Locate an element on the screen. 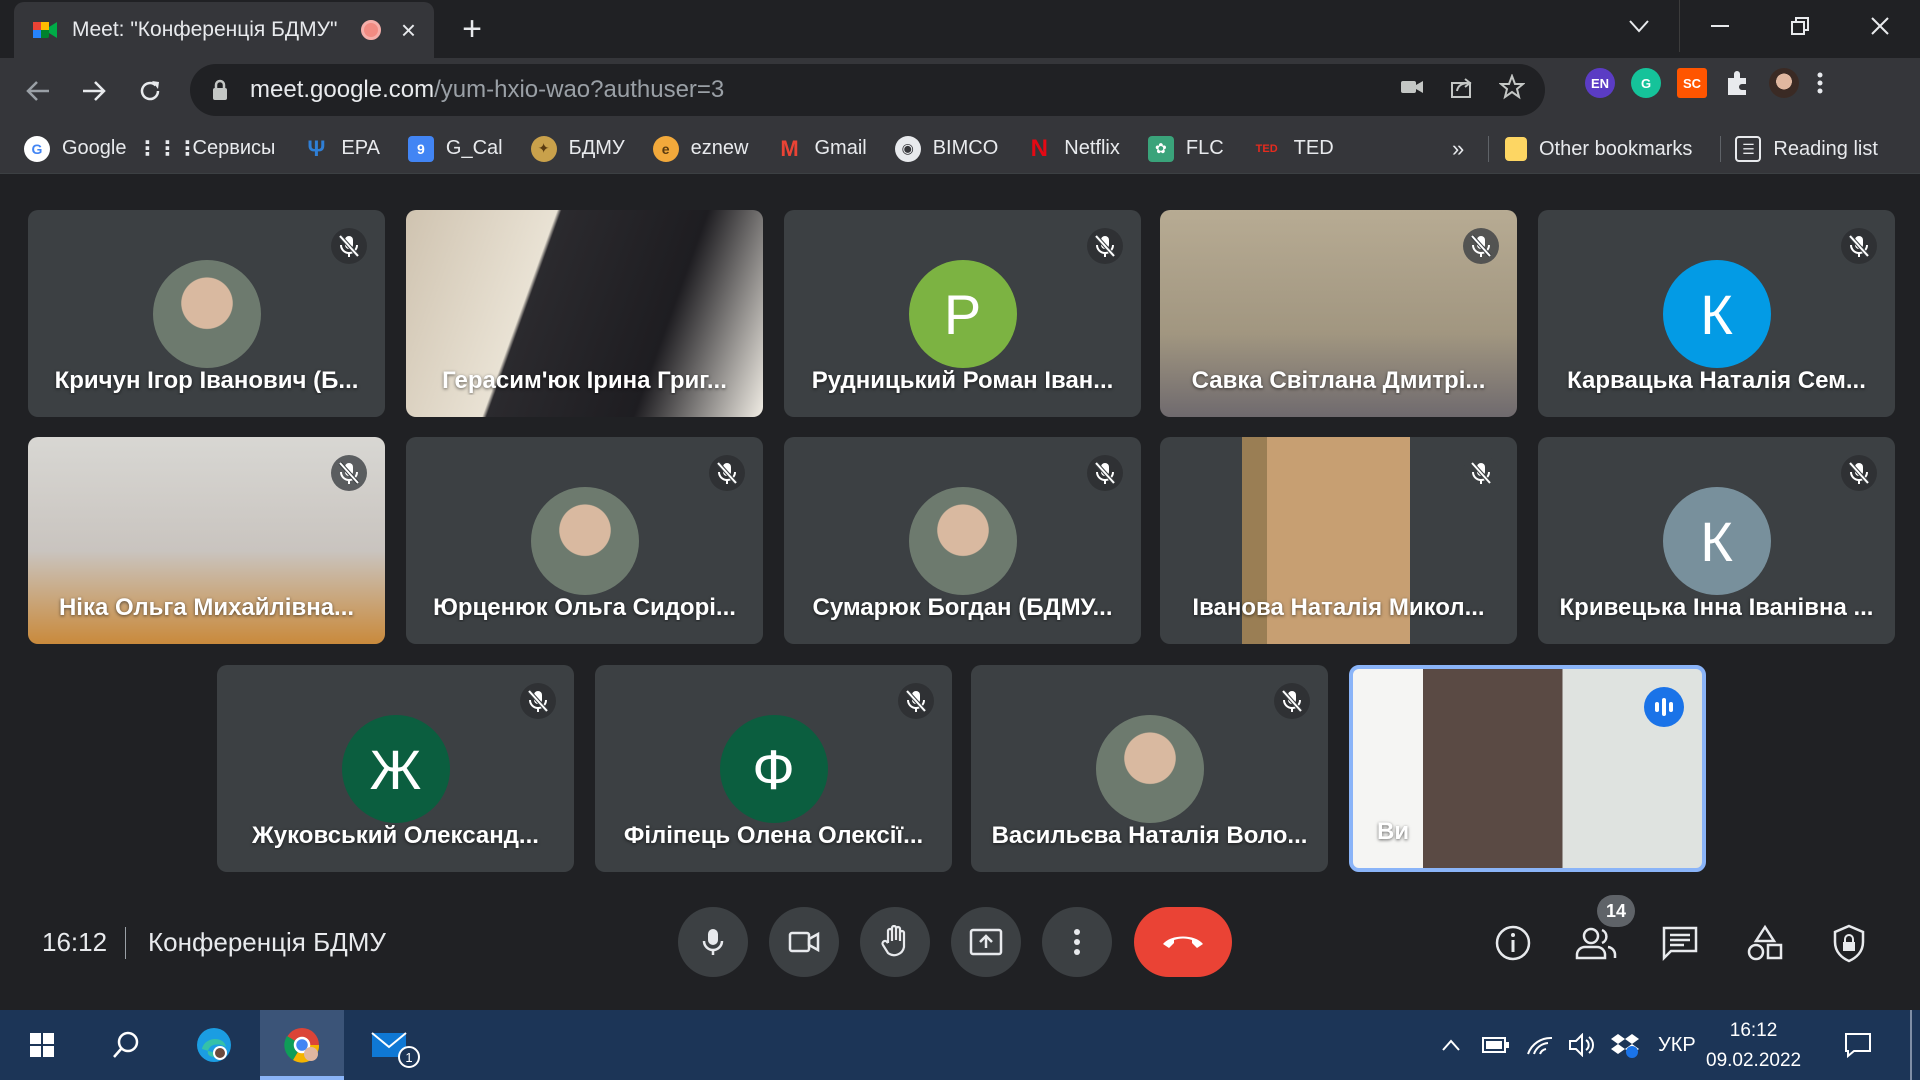 This screenshot has height=1080, width=1920. chat-button is located at coordinates (1680, 943).